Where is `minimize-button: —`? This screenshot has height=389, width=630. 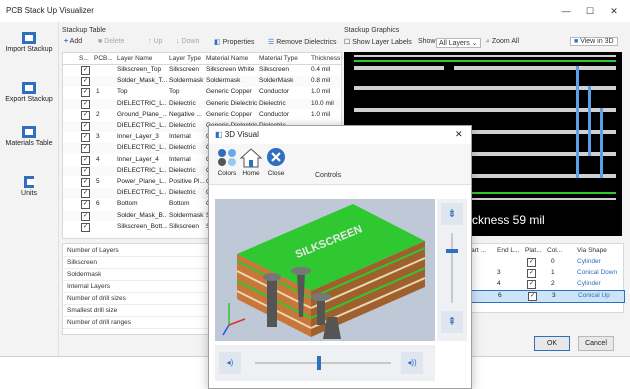 minimize-button: — is located at coordinates (566, 11).